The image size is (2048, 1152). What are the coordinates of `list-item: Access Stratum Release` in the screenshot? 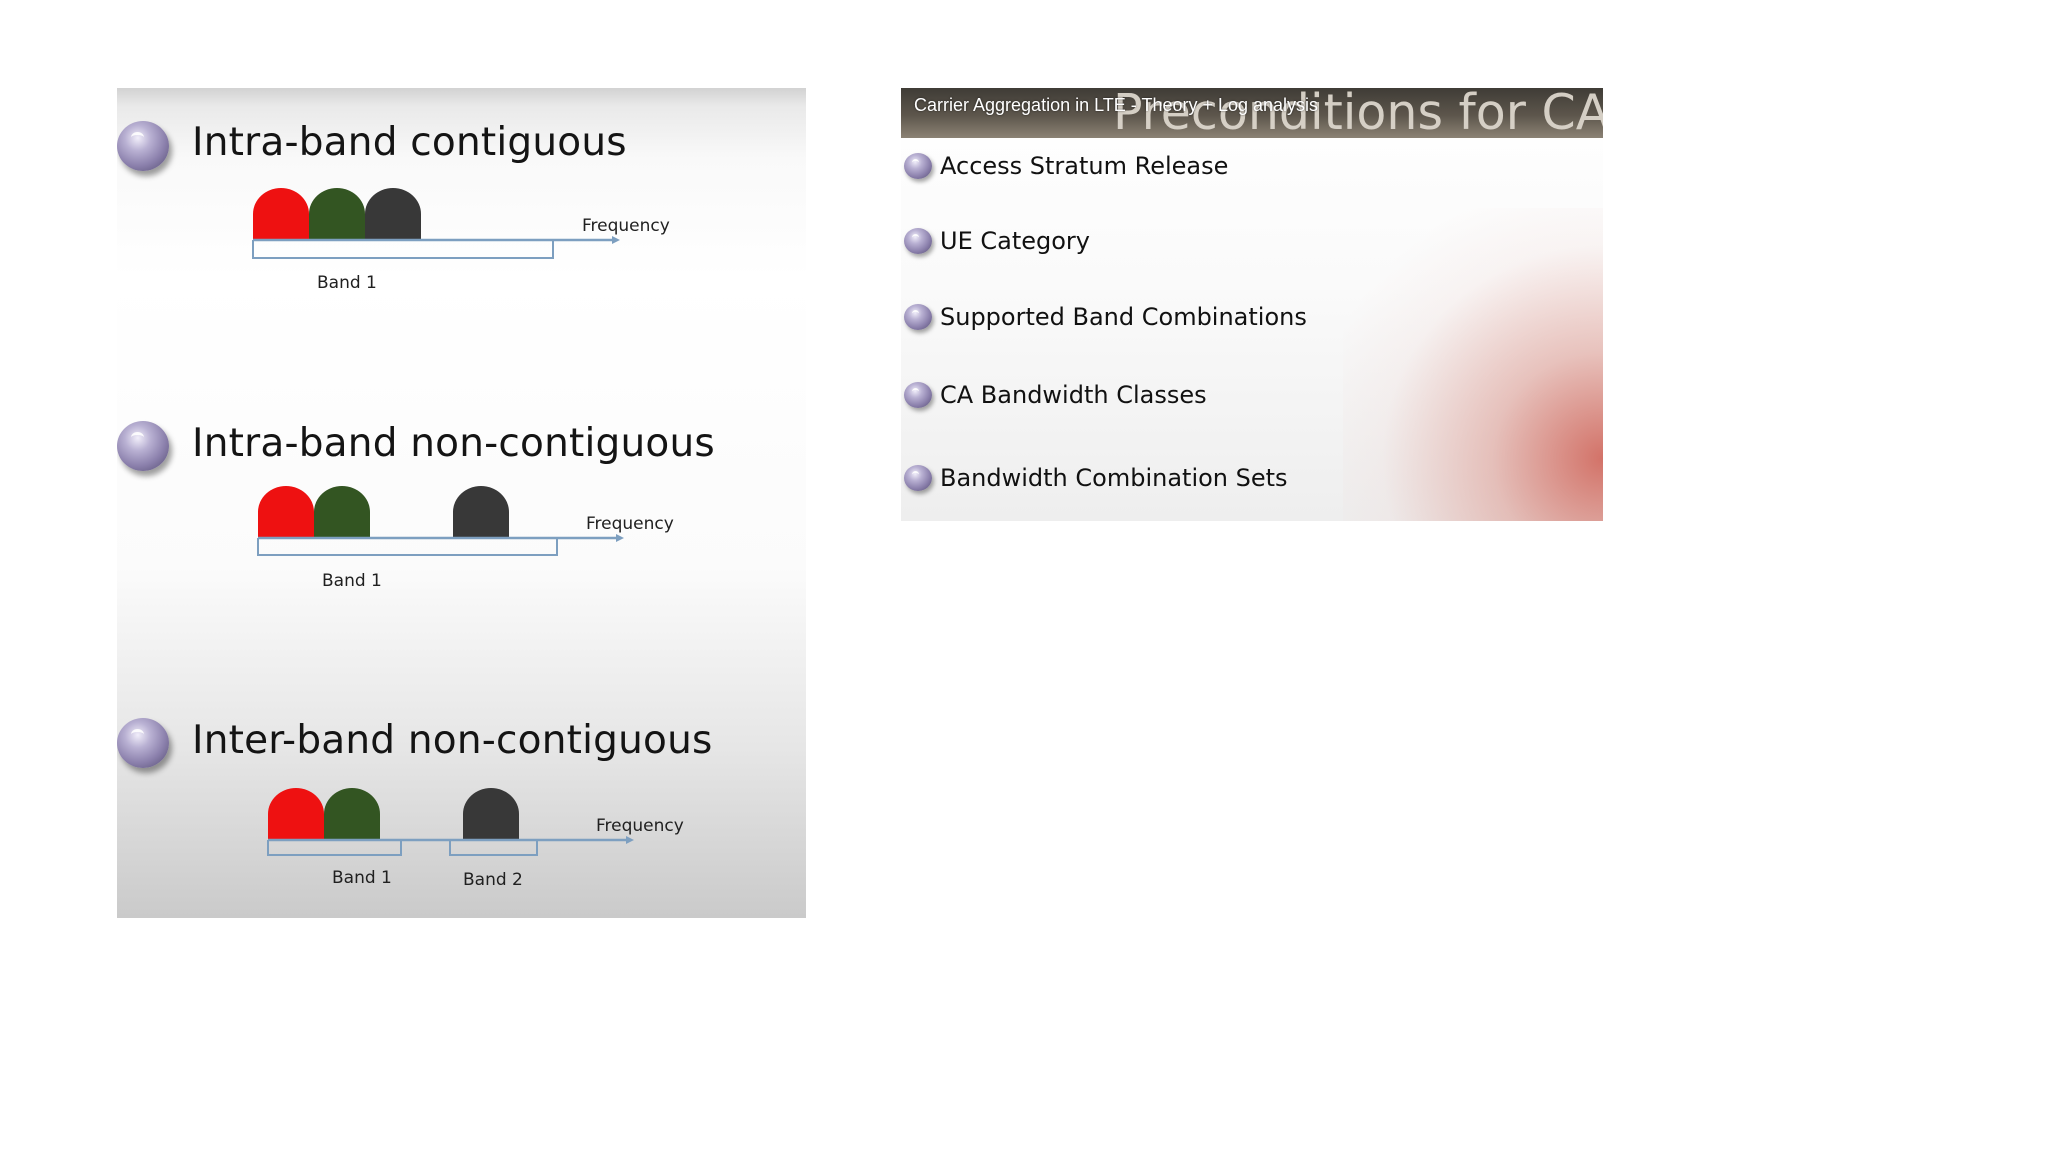 It's located at (1066, 166).